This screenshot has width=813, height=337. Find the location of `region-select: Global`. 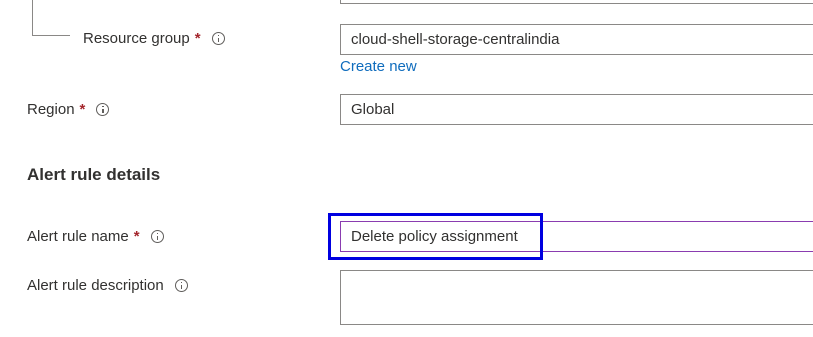

region-select: Global is located at coordinates (576, 109).